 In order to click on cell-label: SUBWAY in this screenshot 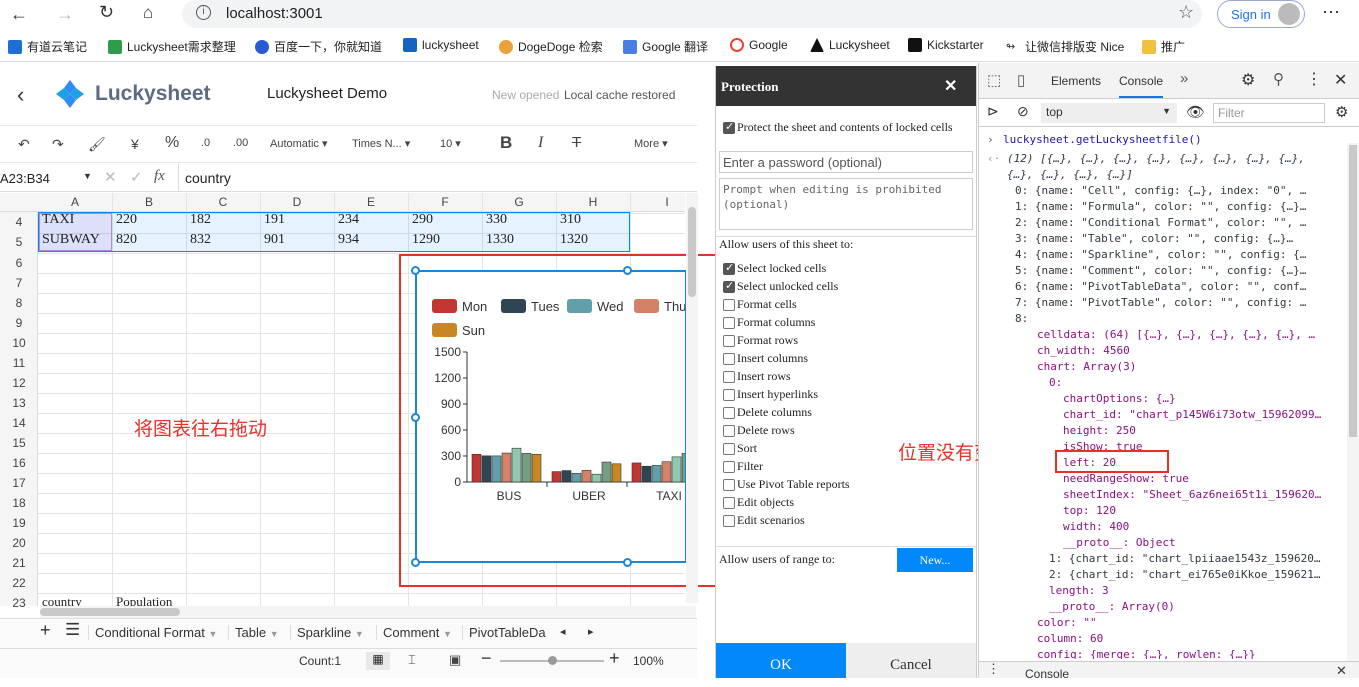, I will do `click(71, 240)`.